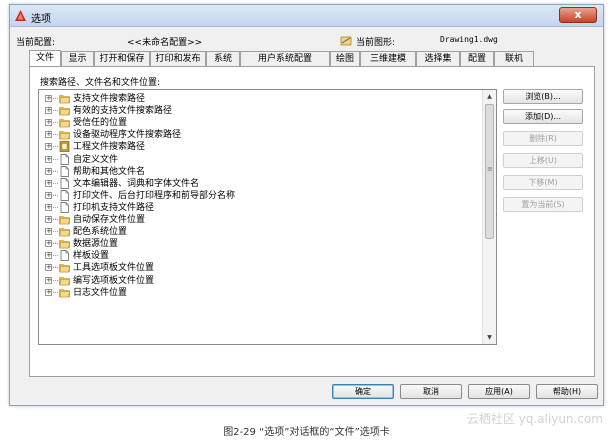 This screenshot has width=613, height=440. What do you see at coordinates (306, 432) in the screenshot?
I see `figure-caption: 图2-29 “选项”对话框的“文件”选项卡` at bounding box center [306, 432].